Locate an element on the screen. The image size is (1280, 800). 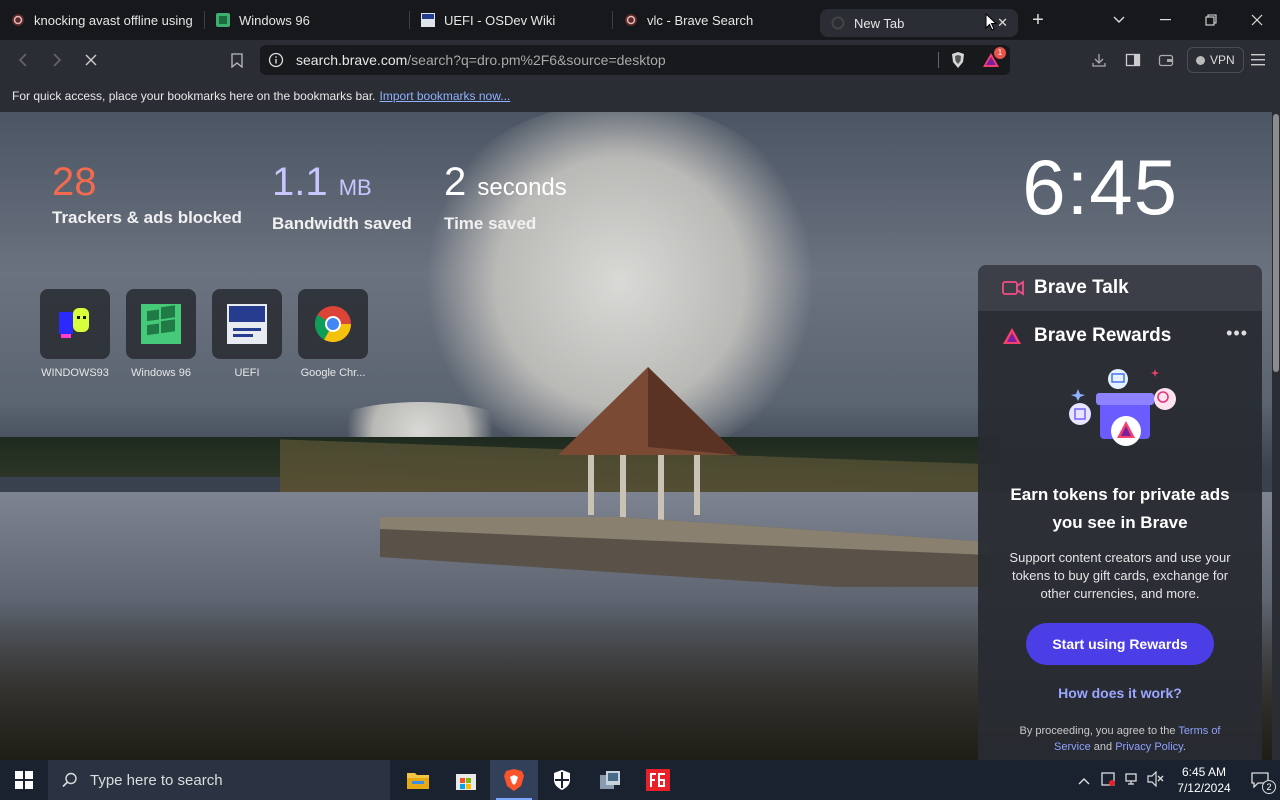
trackers-label: Trackers & ads blocked is located at coordinates (147, 217).